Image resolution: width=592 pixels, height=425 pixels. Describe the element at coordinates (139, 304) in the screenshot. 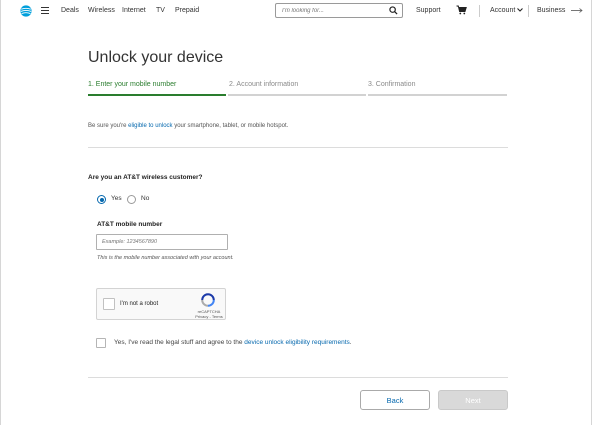

I see `recaptcha-label: I'm not a robot` at that location.